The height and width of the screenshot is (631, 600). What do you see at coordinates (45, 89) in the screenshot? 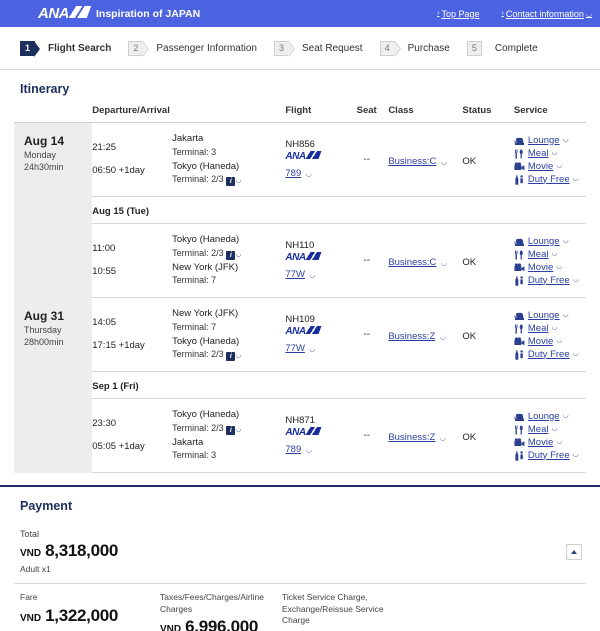
I see `itinerary-title: Itinerary` at bounding box center [45, 89].